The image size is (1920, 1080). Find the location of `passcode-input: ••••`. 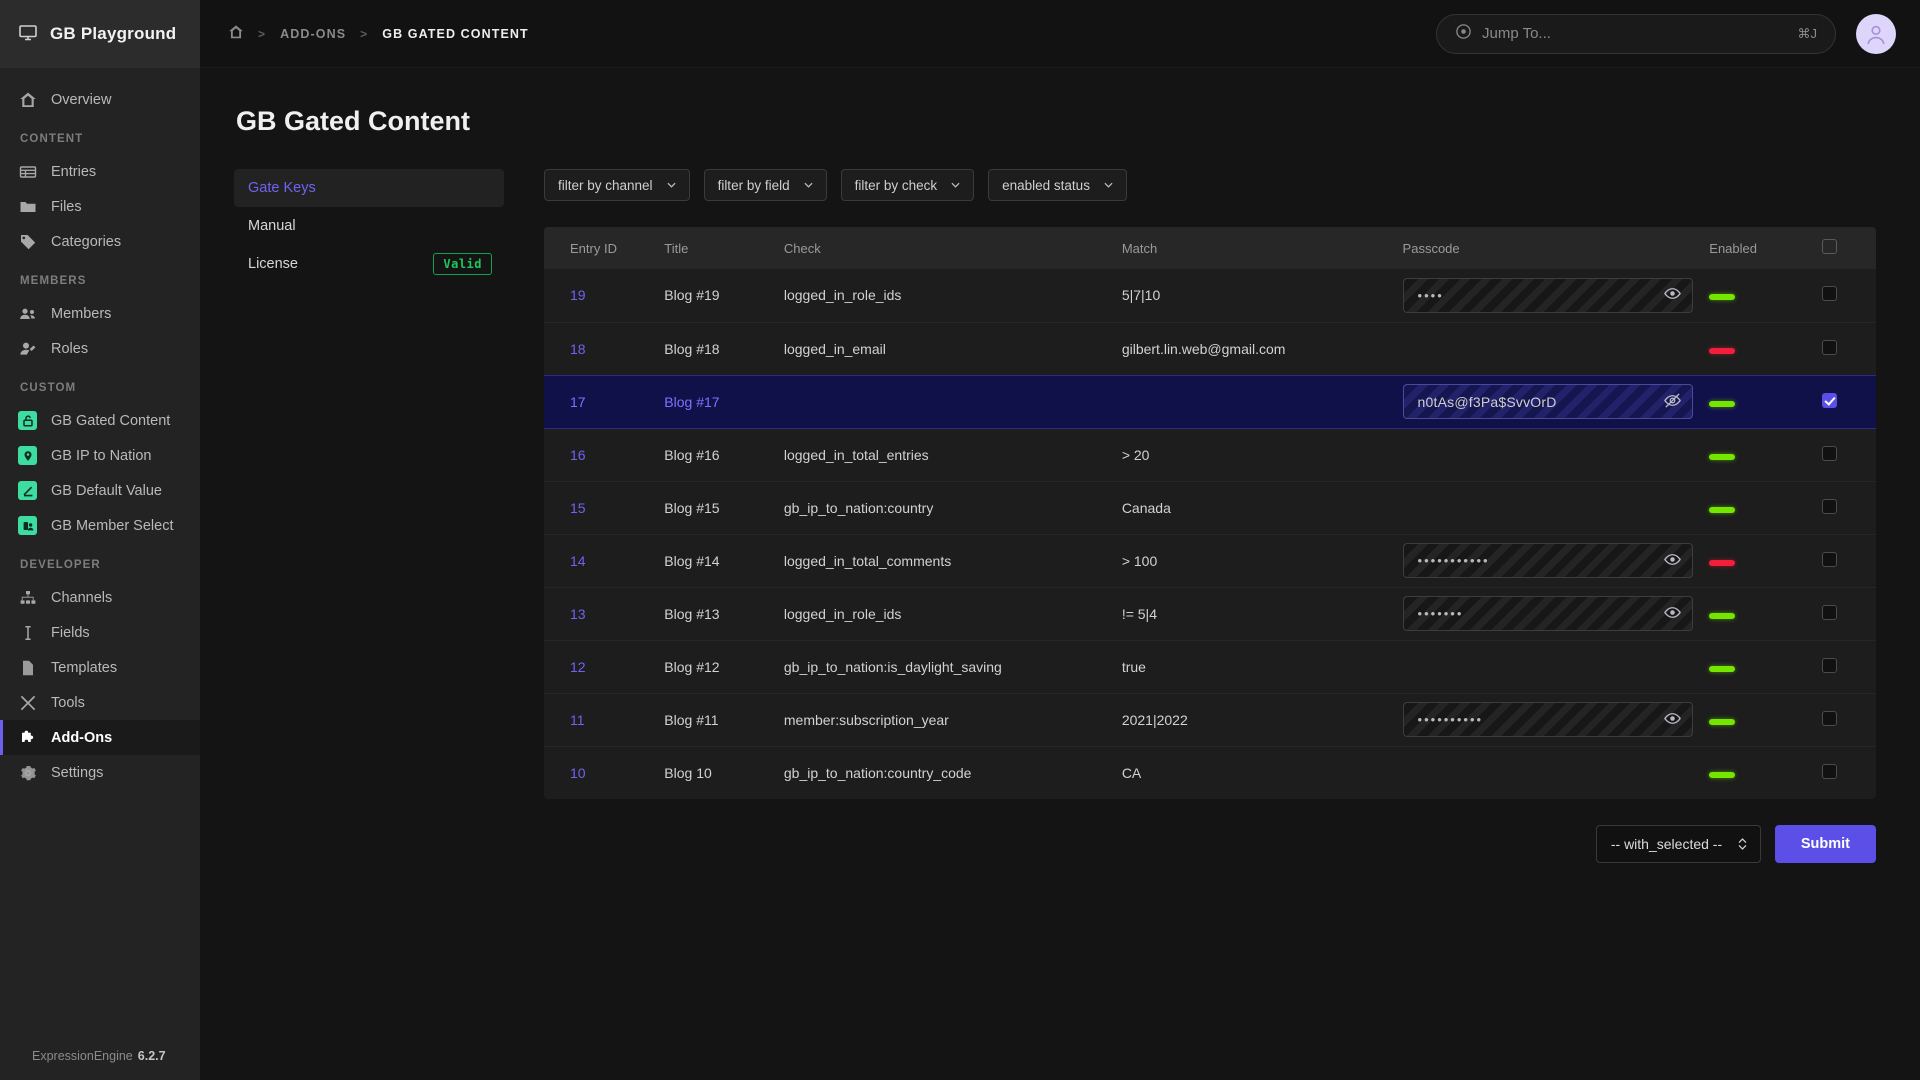

passcode-input: •••• is located at coordinates (1548, 295).